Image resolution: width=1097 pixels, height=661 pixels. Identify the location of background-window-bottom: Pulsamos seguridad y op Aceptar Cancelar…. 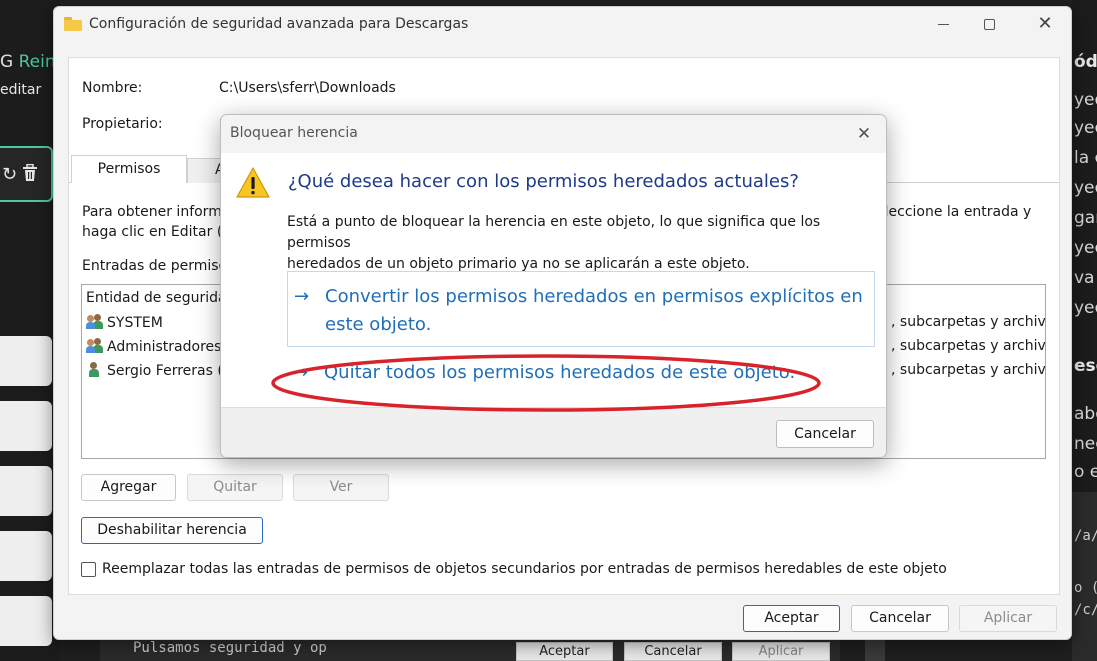
(470, 650).